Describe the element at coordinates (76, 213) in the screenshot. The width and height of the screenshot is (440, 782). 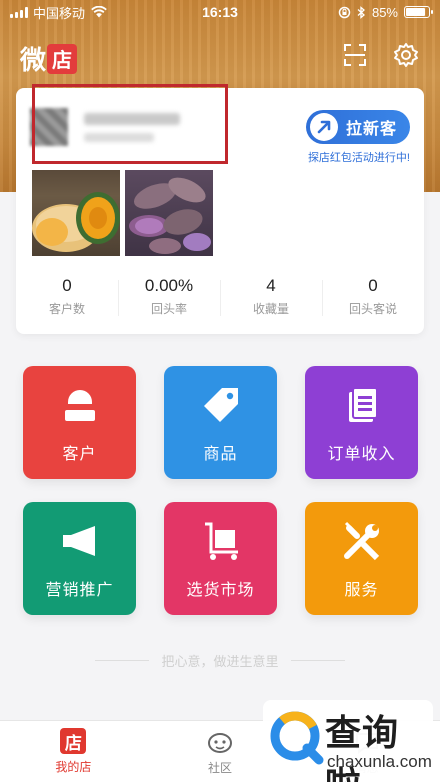
I see `product-image-pumpkin` at that location.